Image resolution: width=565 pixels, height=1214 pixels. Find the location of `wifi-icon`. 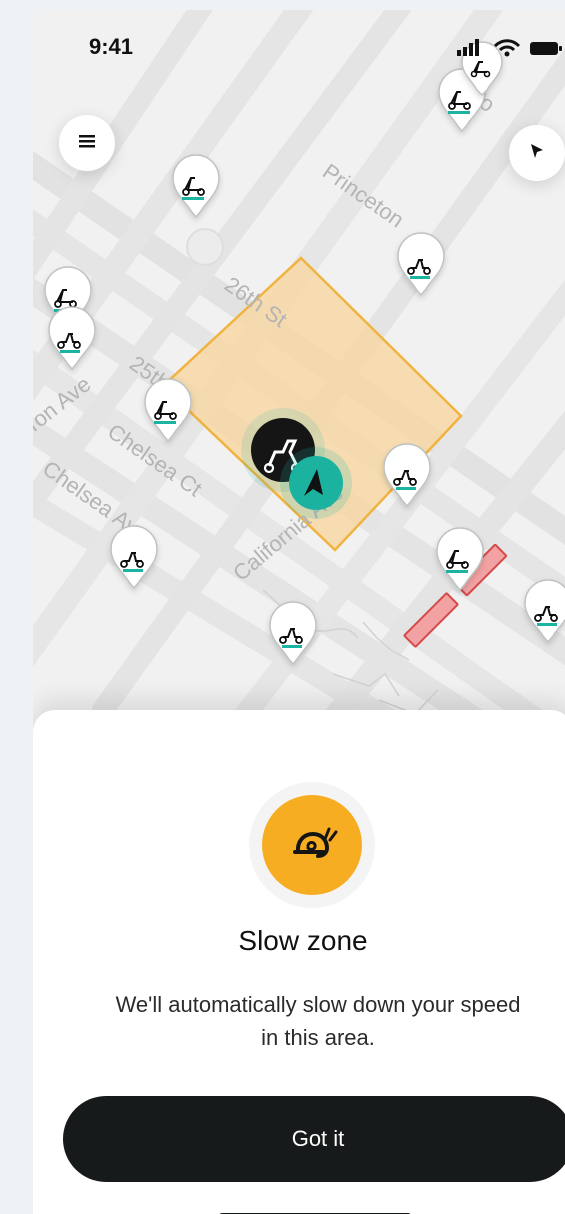

wifi-icon is located at coordinates (507, 50).